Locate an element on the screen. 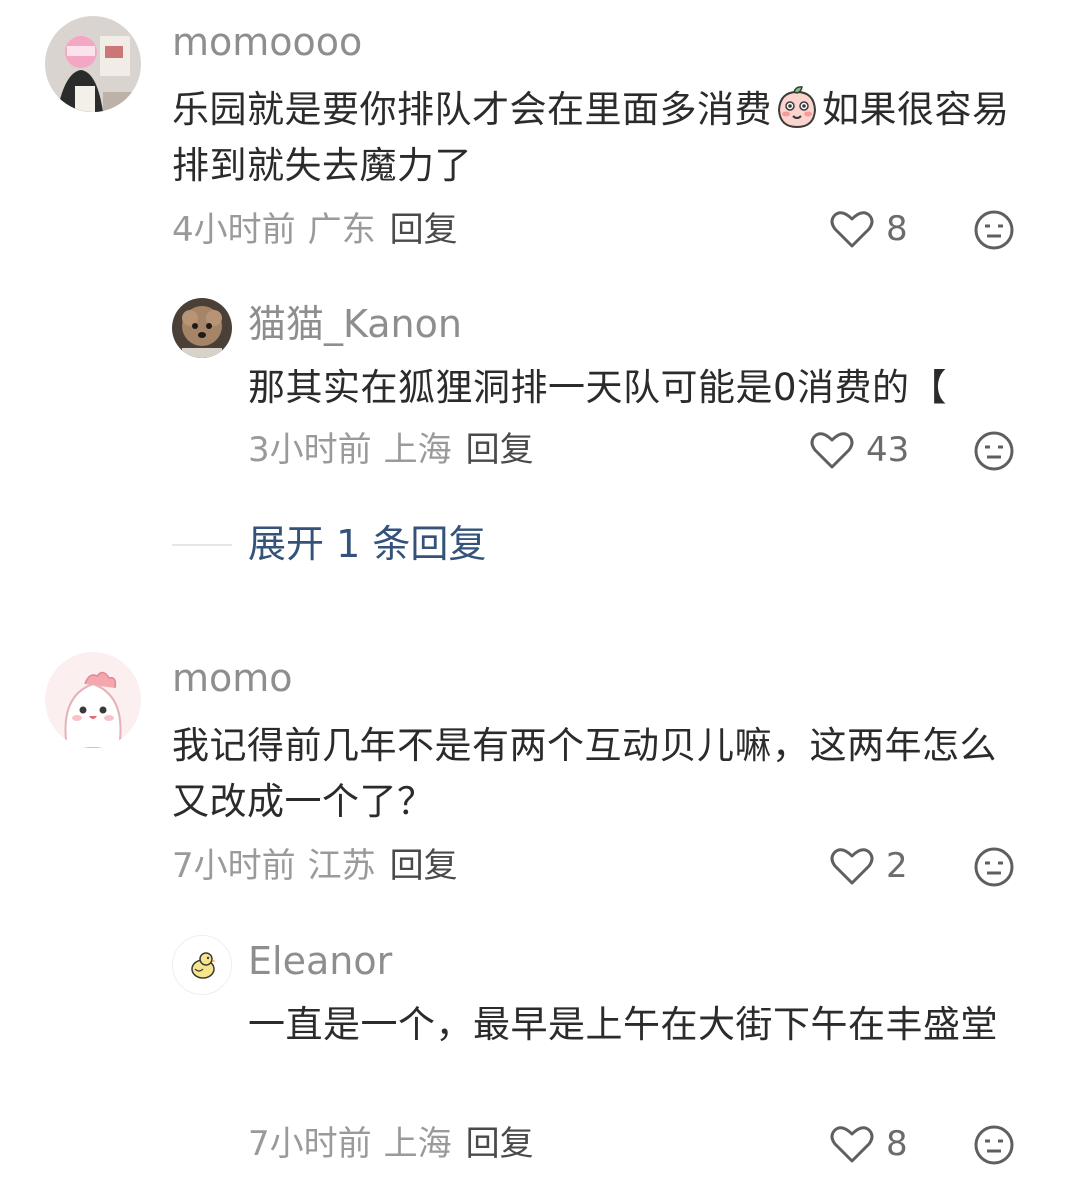 This screenshot has width=1080, height=1188. comment-text-part: 乐园就是要你排队才会在里面多消费 is located at coordinates (472, 109).